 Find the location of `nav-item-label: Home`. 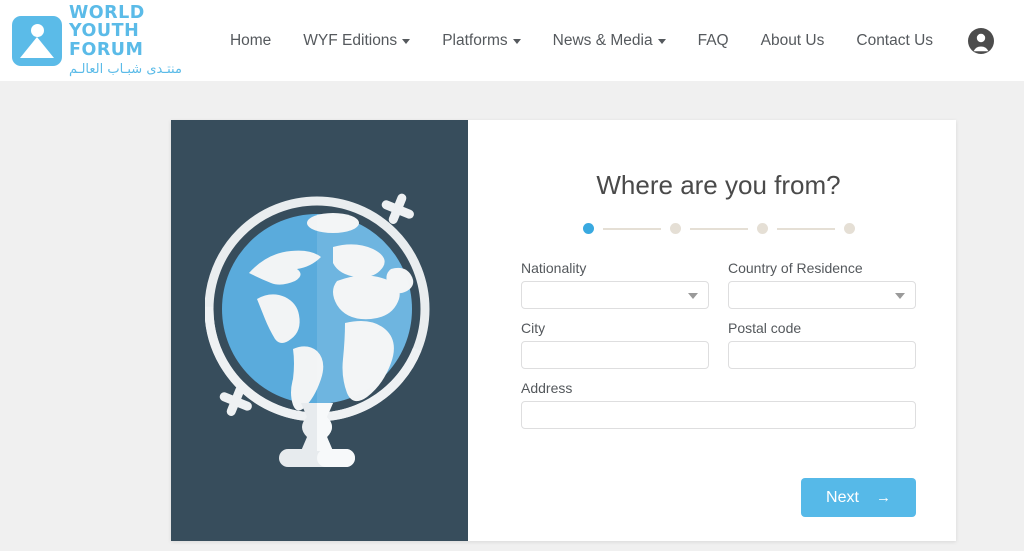

nav-item-label: Home is located at coordinates (250, 40).